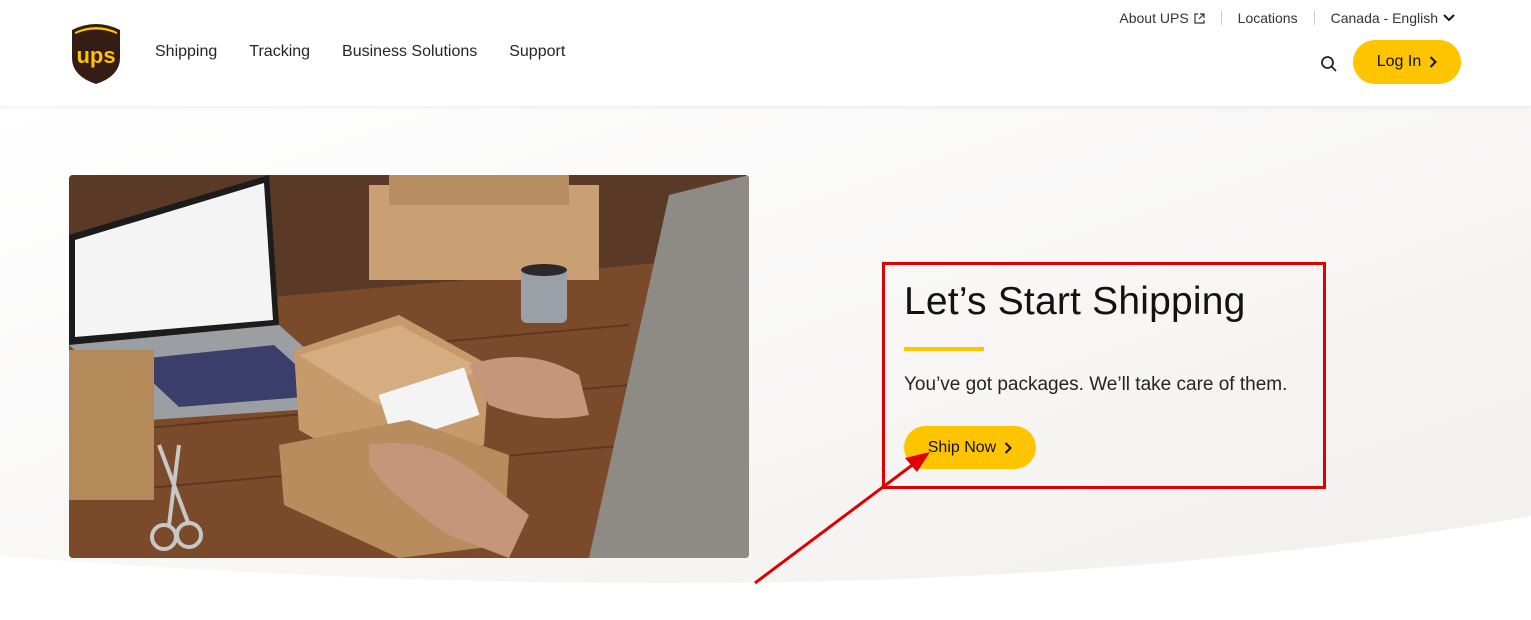 This screenshot has width=1531, height=620. Describe the element at coordinates (1199, 18) in the screenshot. I see `external-link-icon` at that location.